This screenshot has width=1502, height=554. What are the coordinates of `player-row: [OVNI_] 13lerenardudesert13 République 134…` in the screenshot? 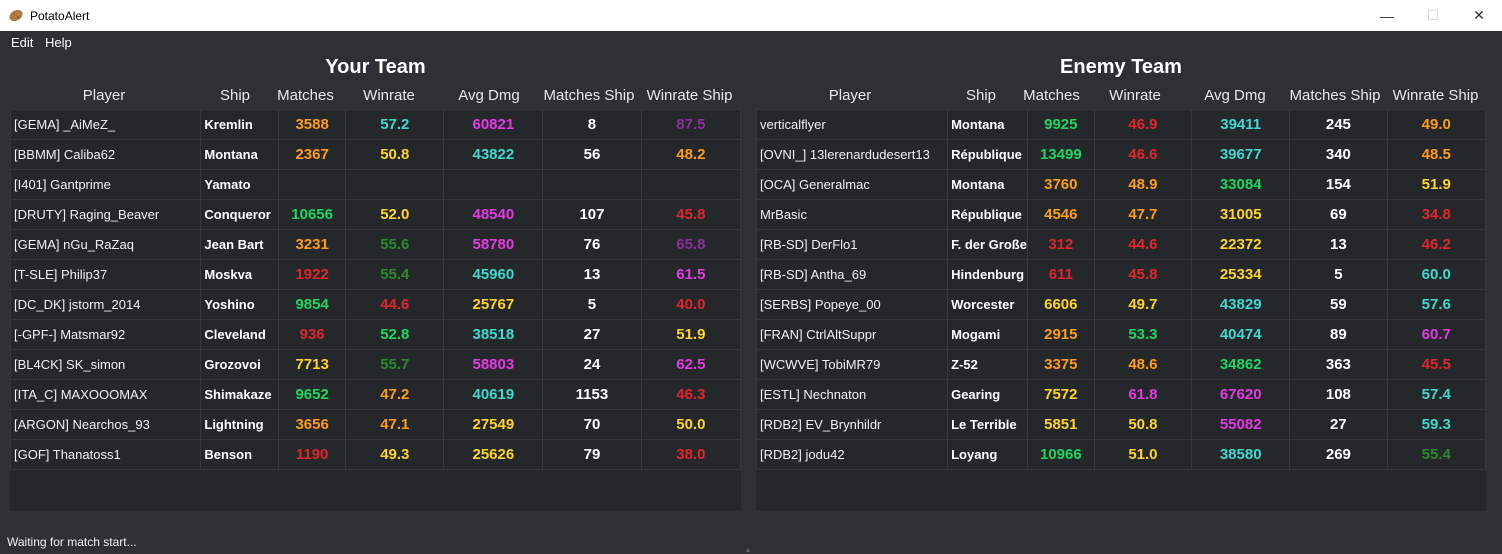 It's located at (1121, 154).